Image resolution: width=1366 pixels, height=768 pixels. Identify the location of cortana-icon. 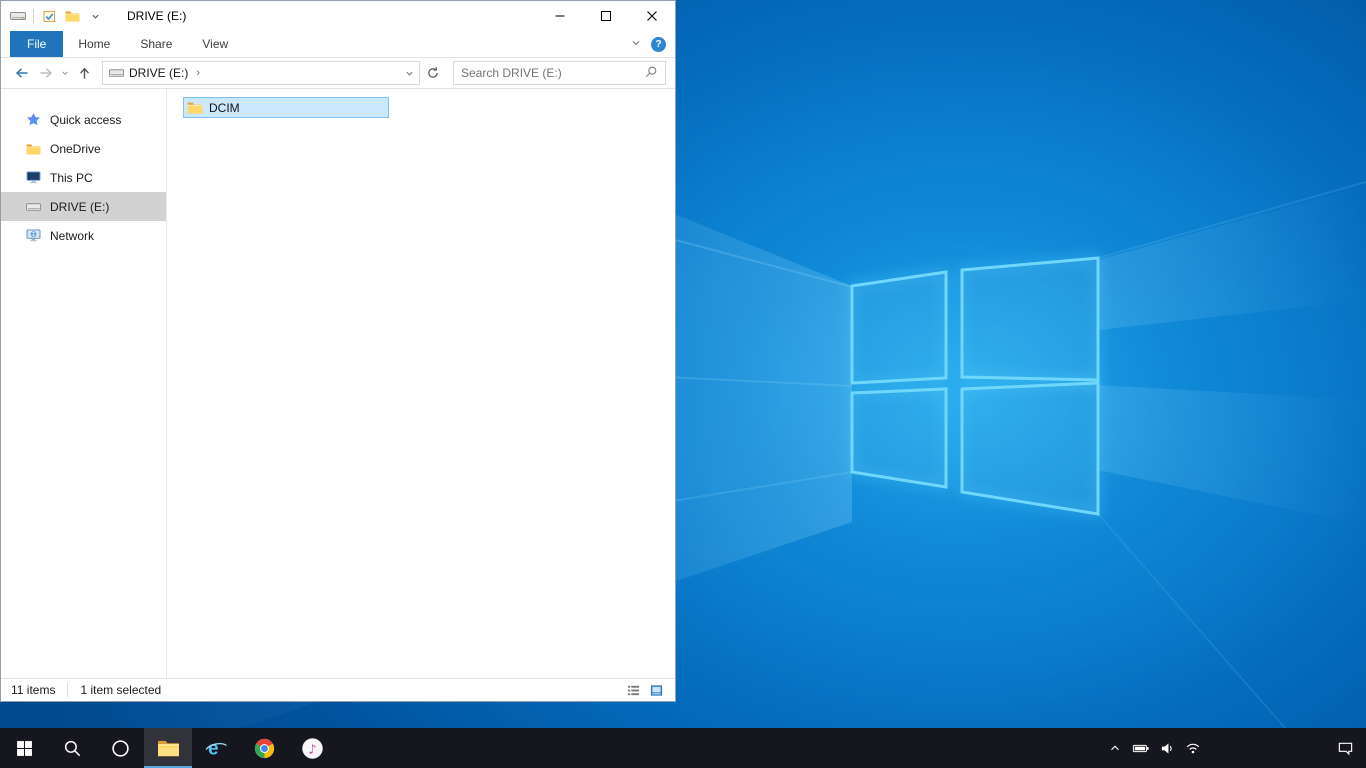
(120, 748).